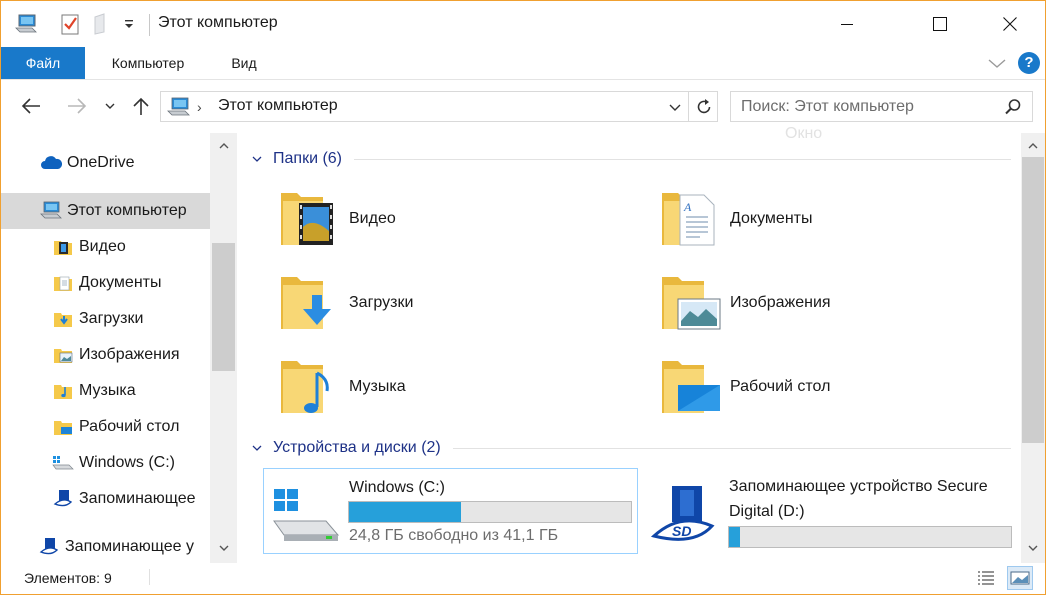 Image resolution: width=1046 pixels, height=595 pixels. What do you see at coordinates (523, 63) in the screenshot?
I see `ribbon: Файл Компьютер Вид ?` at bounding box center [523, 63].